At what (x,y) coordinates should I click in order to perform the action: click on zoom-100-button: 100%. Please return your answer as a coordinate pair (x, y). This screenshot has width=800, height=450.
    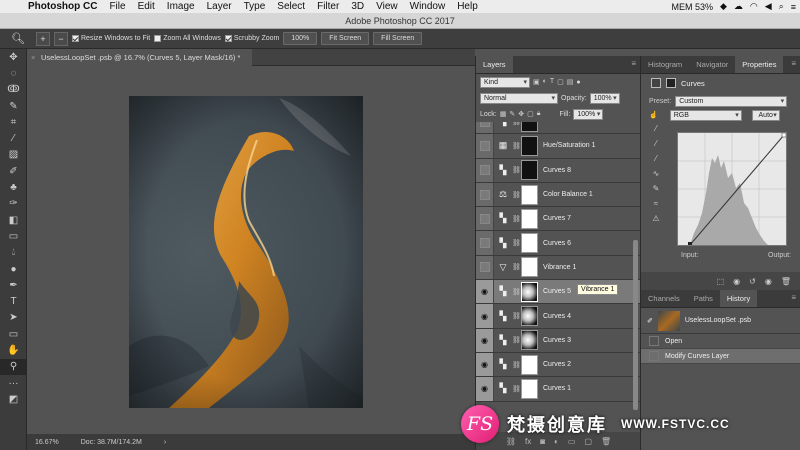
    Looking at the image, I should click on (300, 38).